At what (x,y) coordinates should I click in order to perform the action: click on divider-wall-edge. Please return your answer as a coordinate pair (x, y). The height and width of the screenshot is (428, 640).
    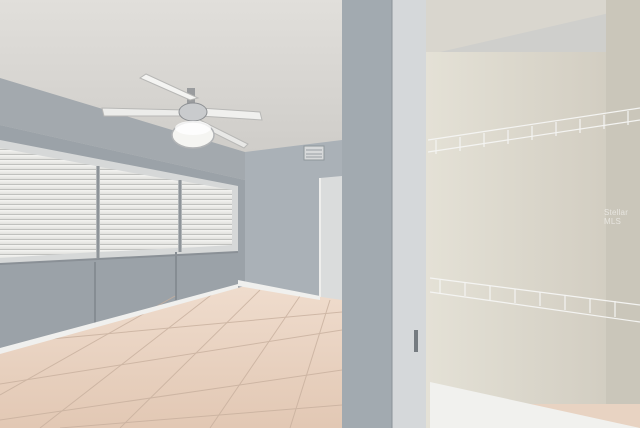
    Looking at the image, I should click on (409, 214).